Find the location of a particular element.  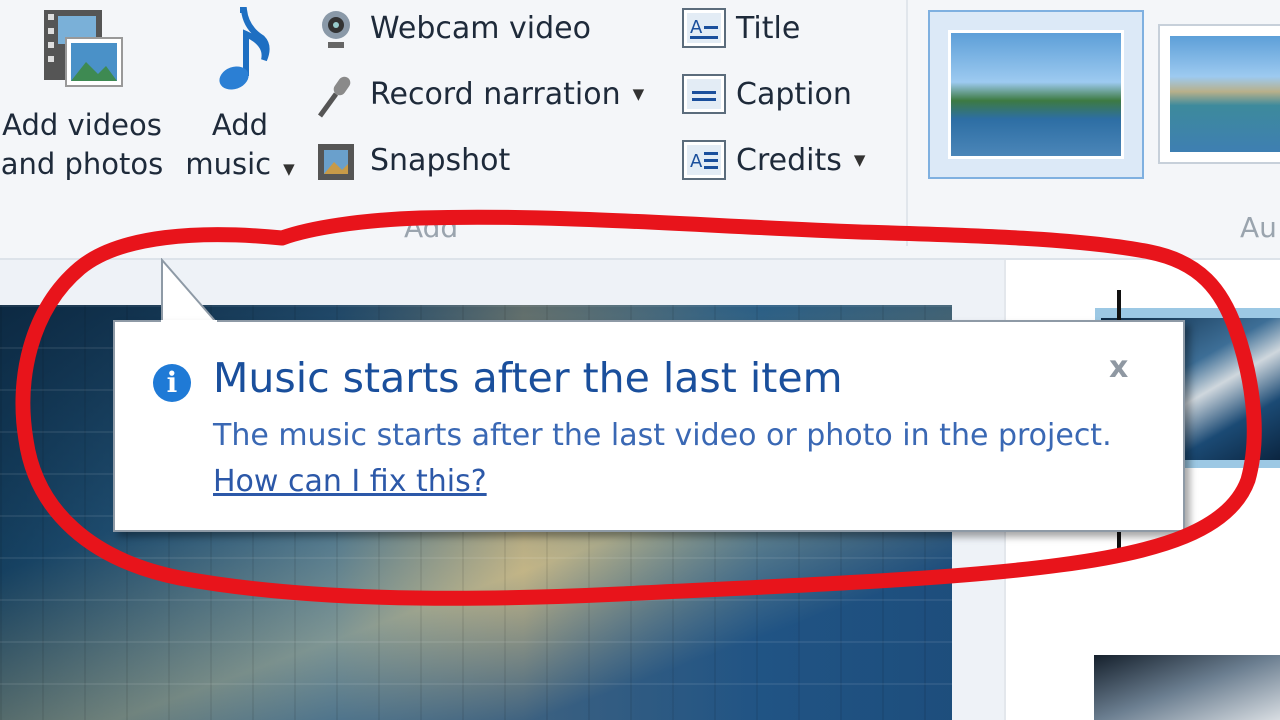

caption-label: Caption is located at coordinates (794, 94).